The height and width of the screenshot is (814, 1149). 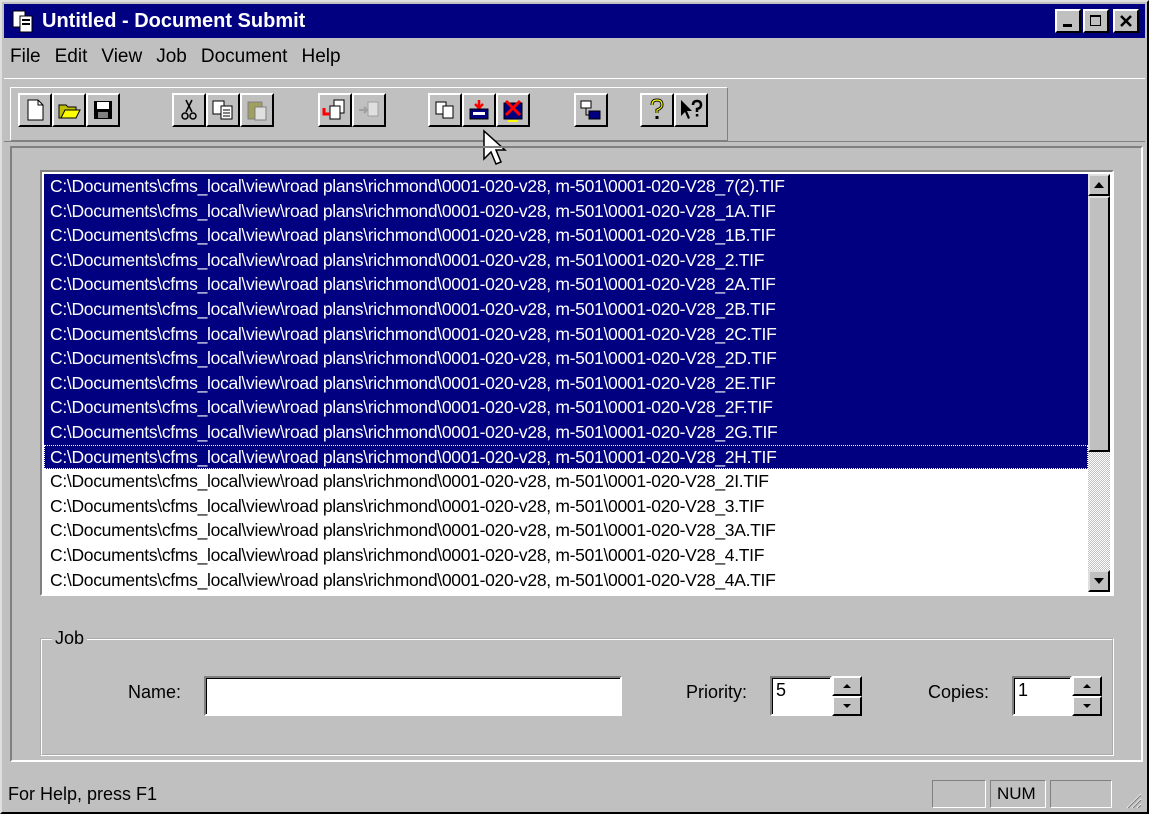 I want to click on duplicate-button, so click(x=445, y=110).